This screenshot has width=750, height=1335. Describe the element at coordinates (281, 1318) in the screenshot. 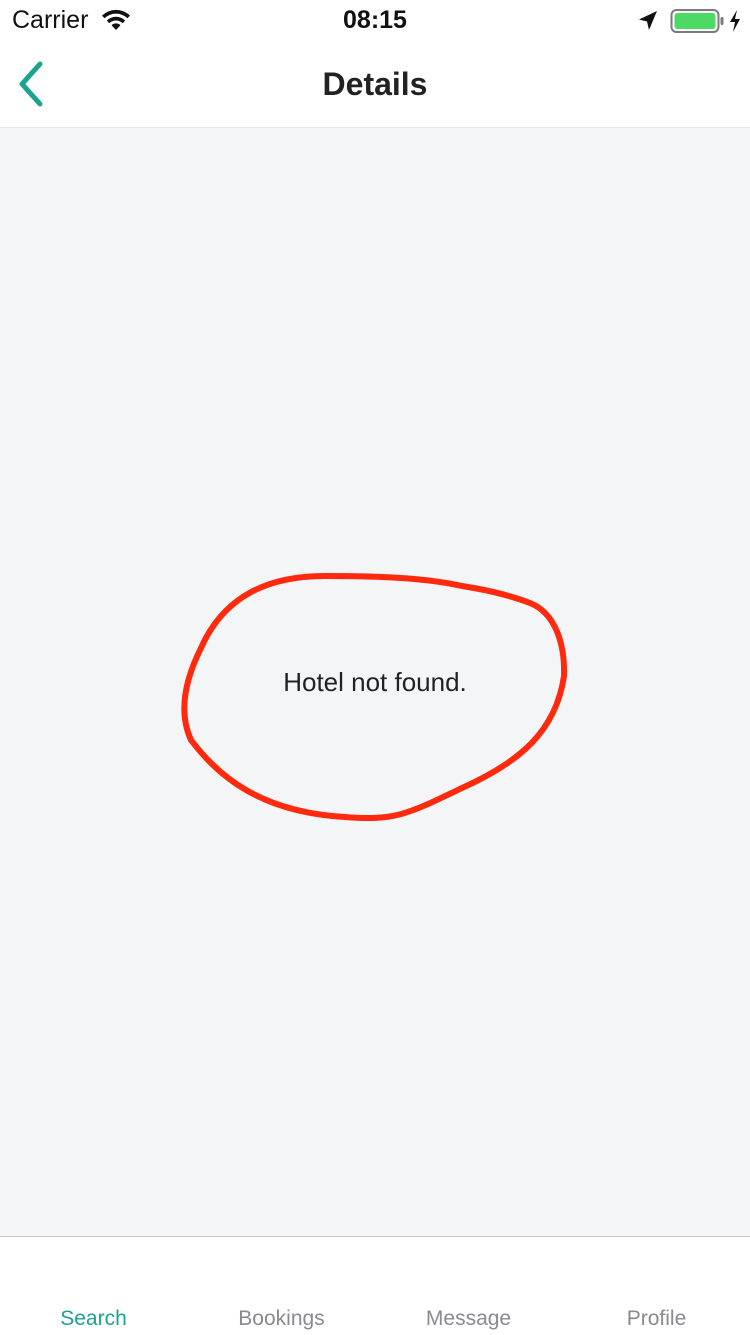

I see `tab-label-bookings: Bookings` at that location.